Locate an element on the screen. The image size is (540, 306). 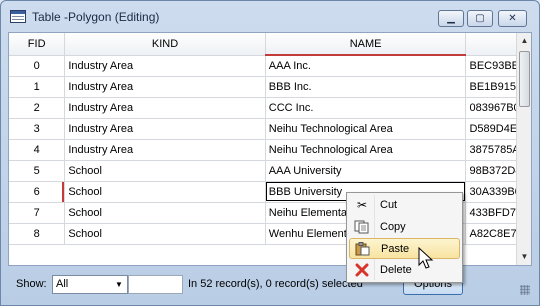
minimize-icon: ▁ is located at coordinates (451, 18).